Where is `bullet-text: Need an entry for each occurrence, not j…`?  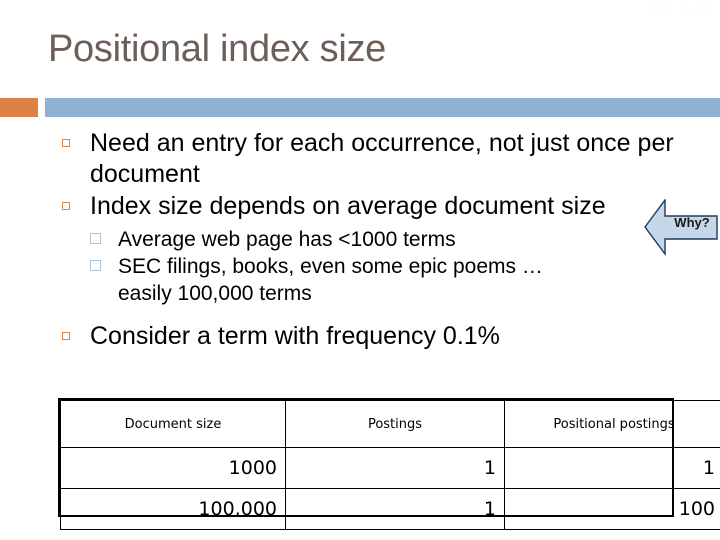
bullet-text: Need an entry for each occurrence, not j… is located at coordinates (382, 158).